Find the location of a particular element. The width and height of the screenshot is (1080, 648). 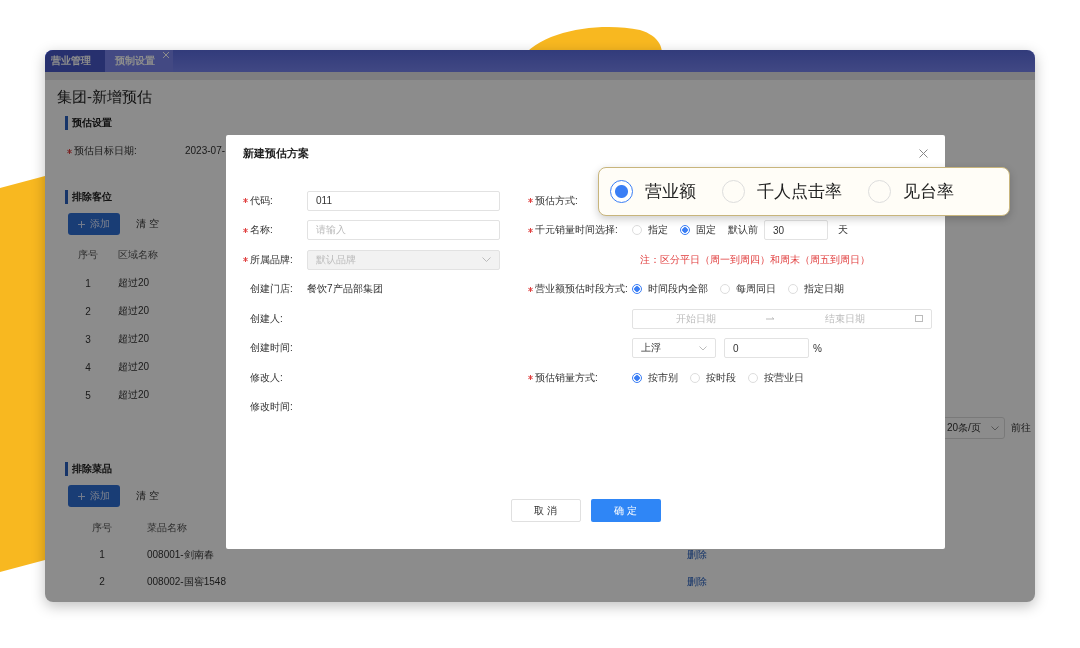

arrow-right-icon is located at coordinates (770, 318).